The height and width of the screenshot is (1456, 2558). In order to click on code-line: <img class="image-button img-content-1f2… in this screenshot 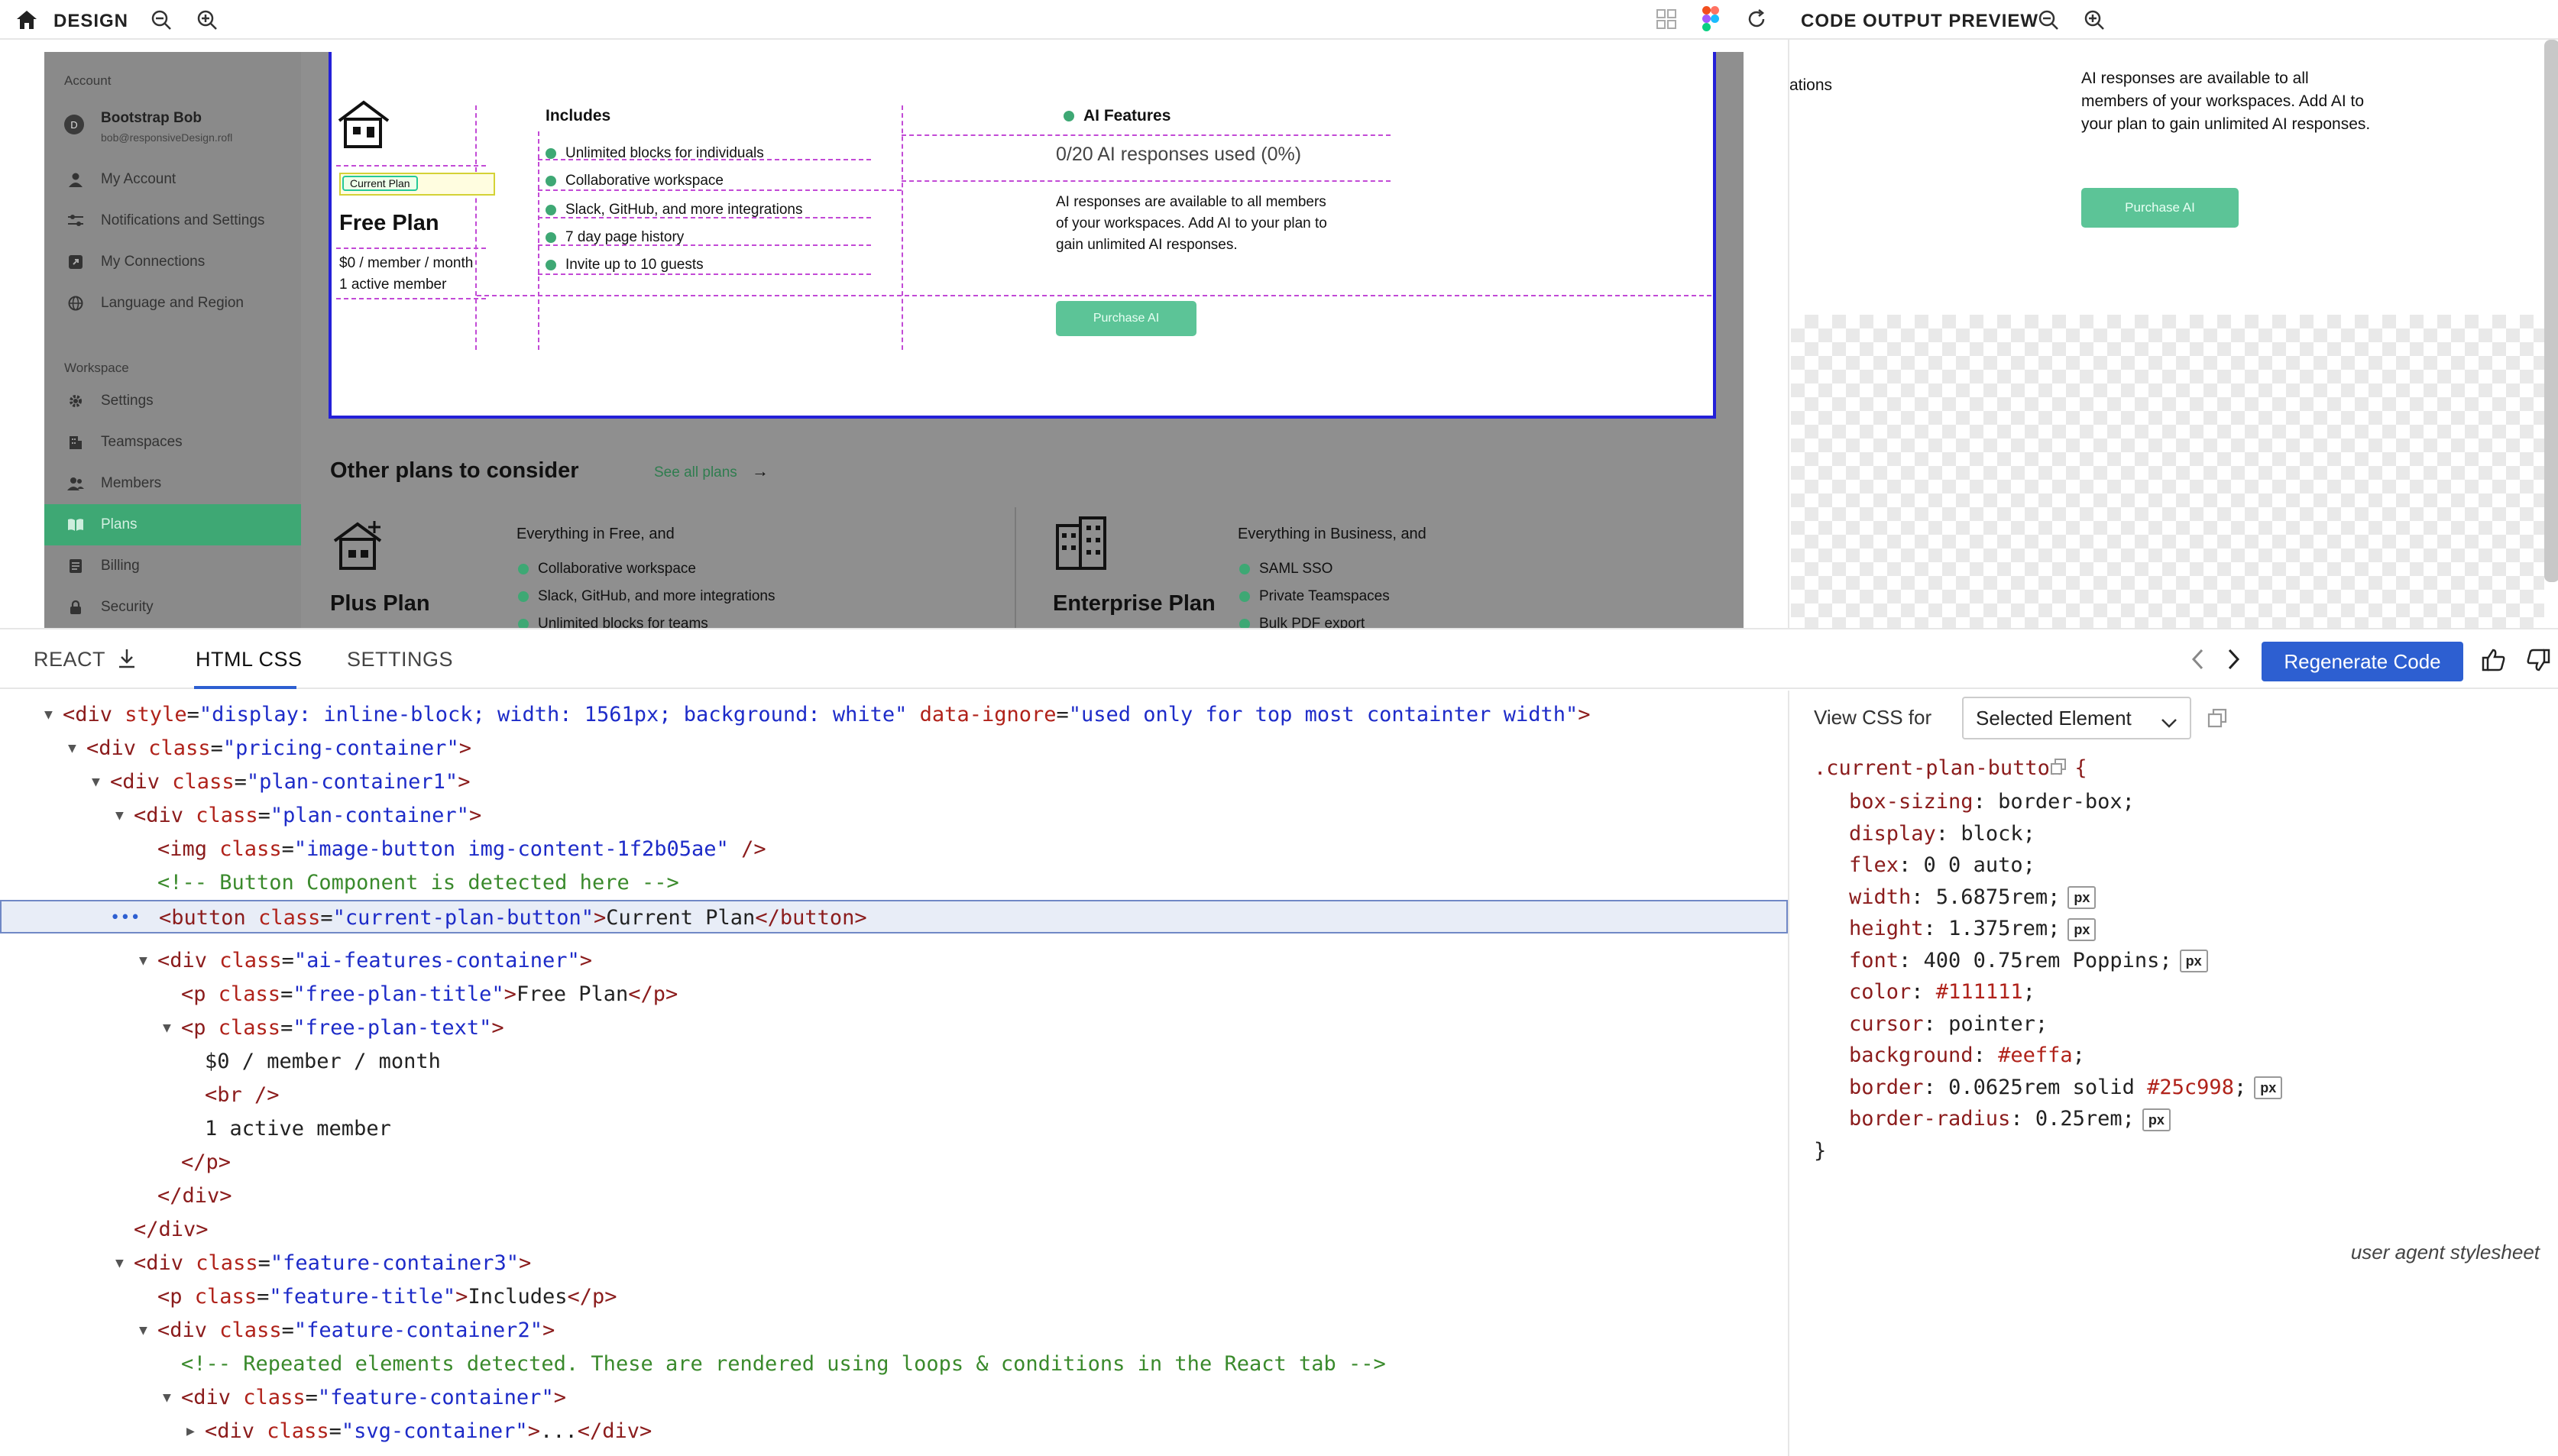, I will do `click(894, 849)`.